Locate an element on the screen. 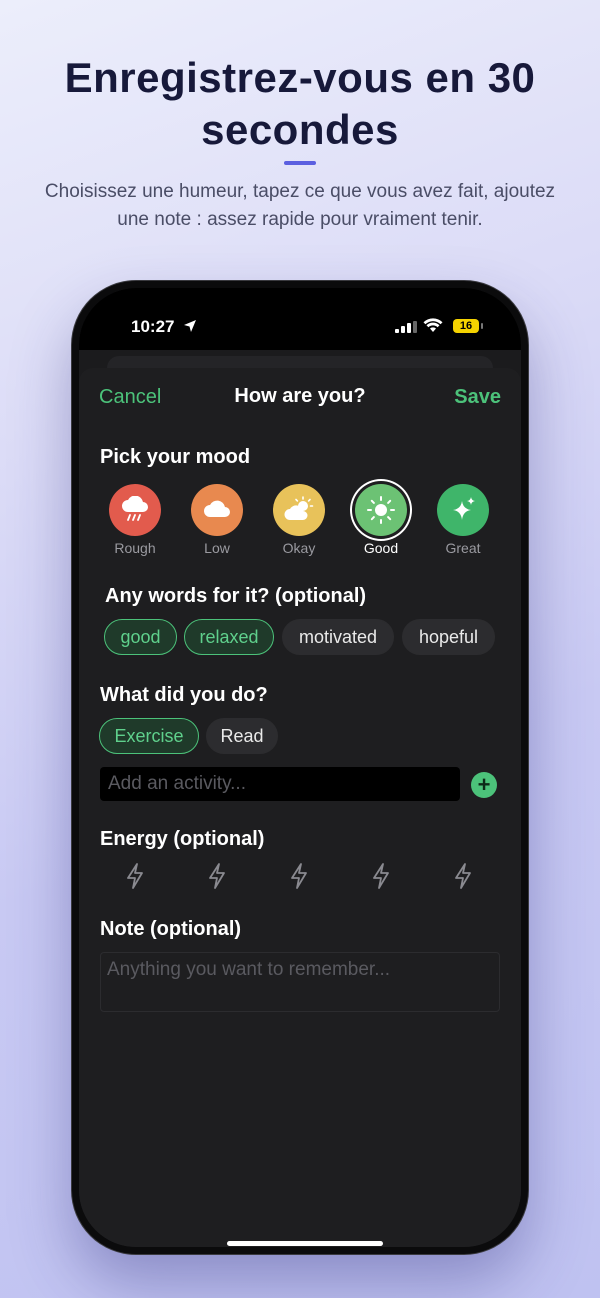 Image resolution: width=600 pixels, height=1298 pixels. mood-option-rough: Rough is located at coordinates (135, 520).